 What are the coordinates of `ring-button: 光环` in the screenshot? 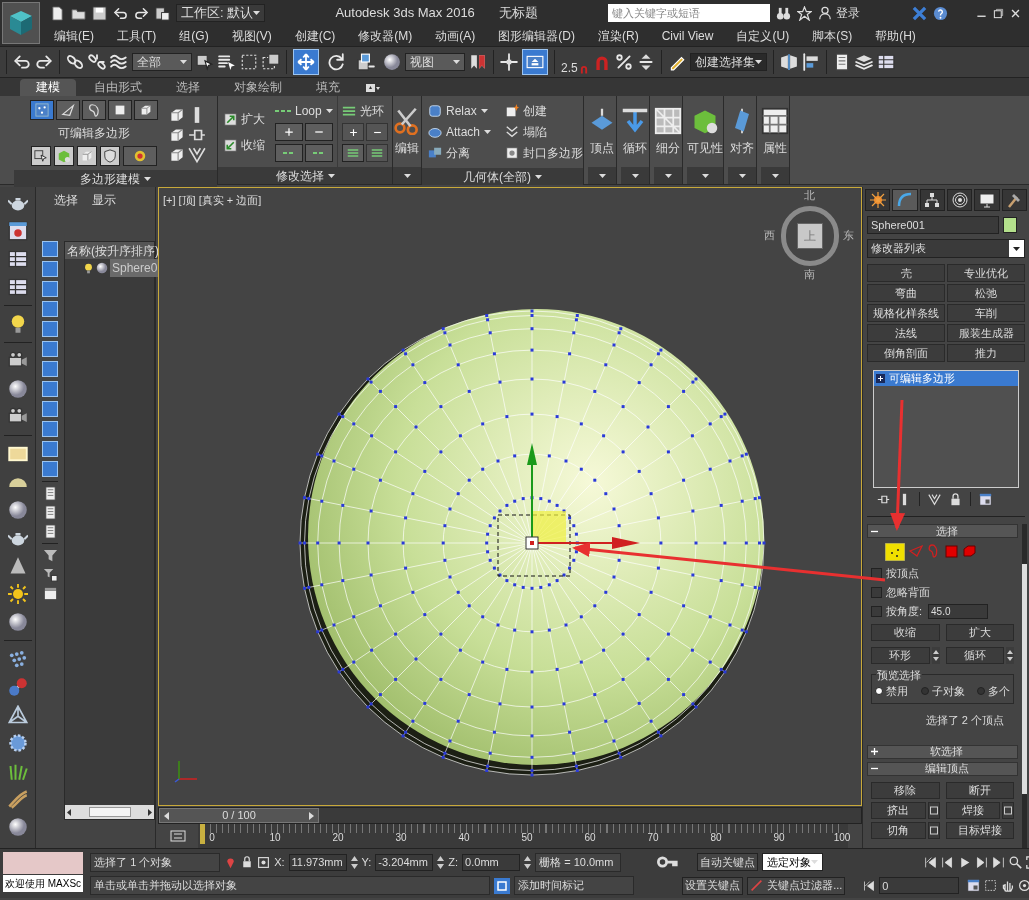 It's located at (365, 111).